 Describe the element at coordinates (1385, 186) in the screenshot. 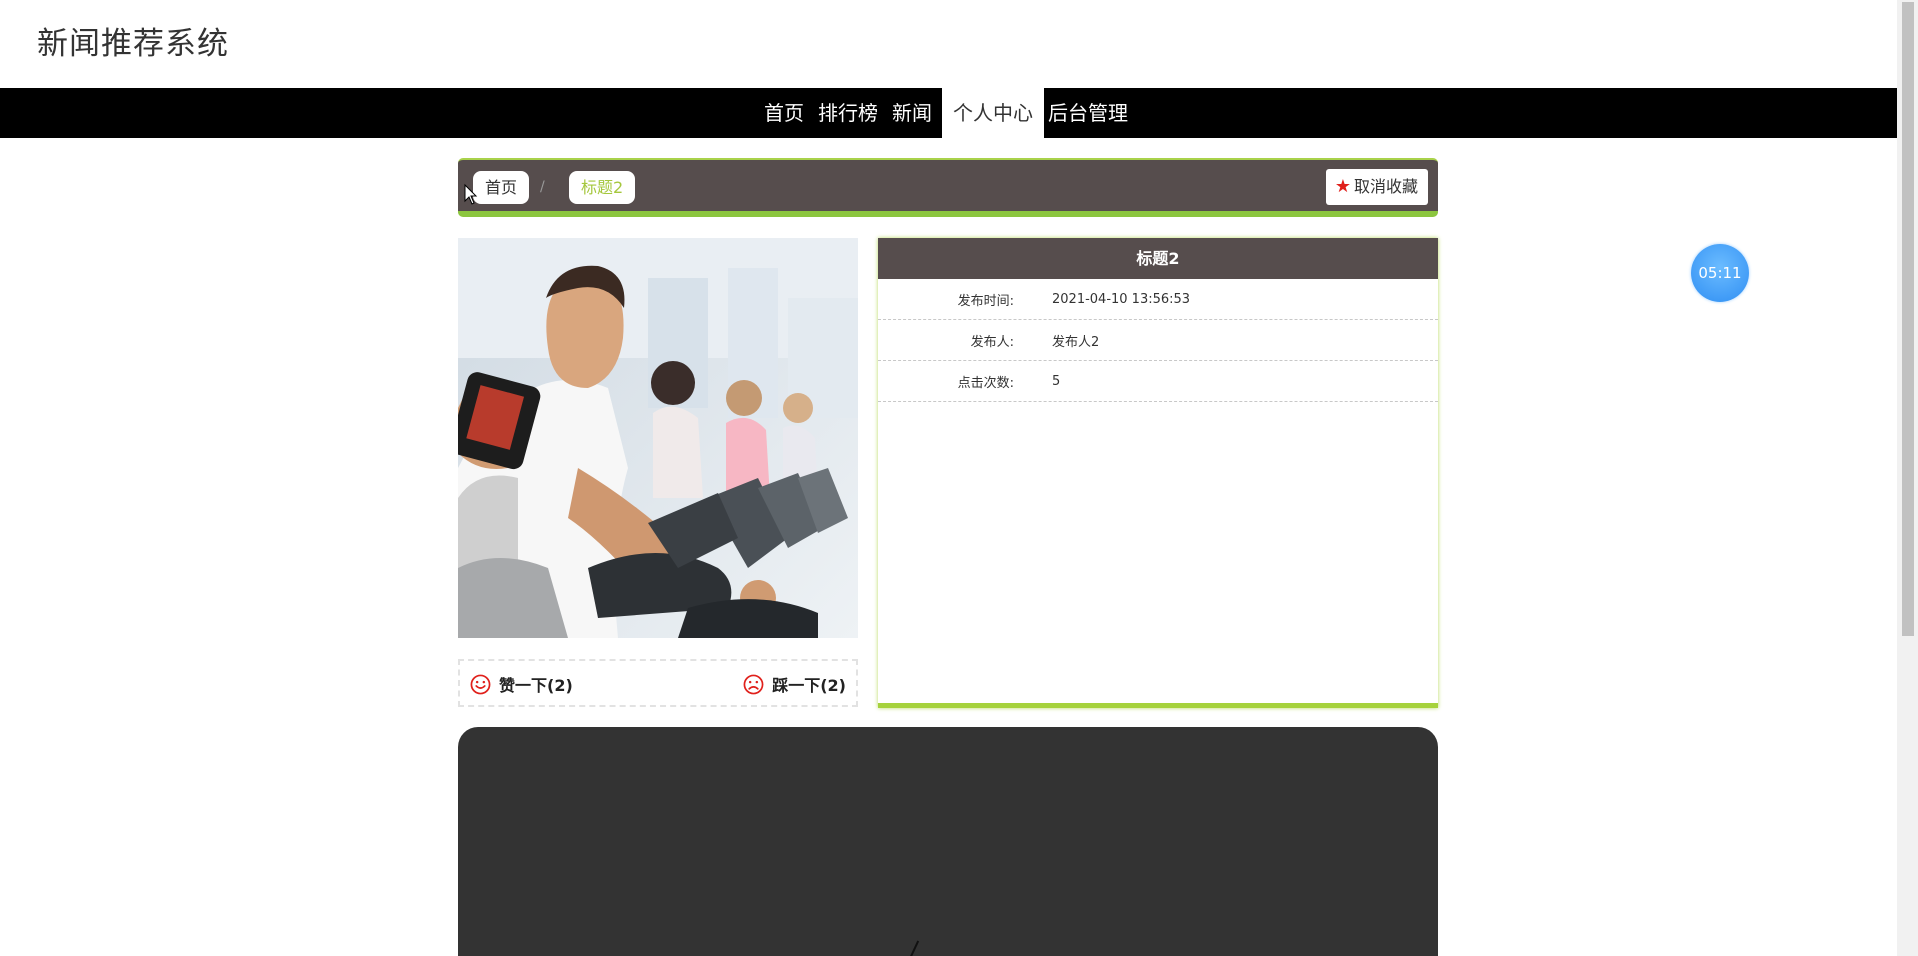

I see `unfavorite-label: 取消收藏` at that location.